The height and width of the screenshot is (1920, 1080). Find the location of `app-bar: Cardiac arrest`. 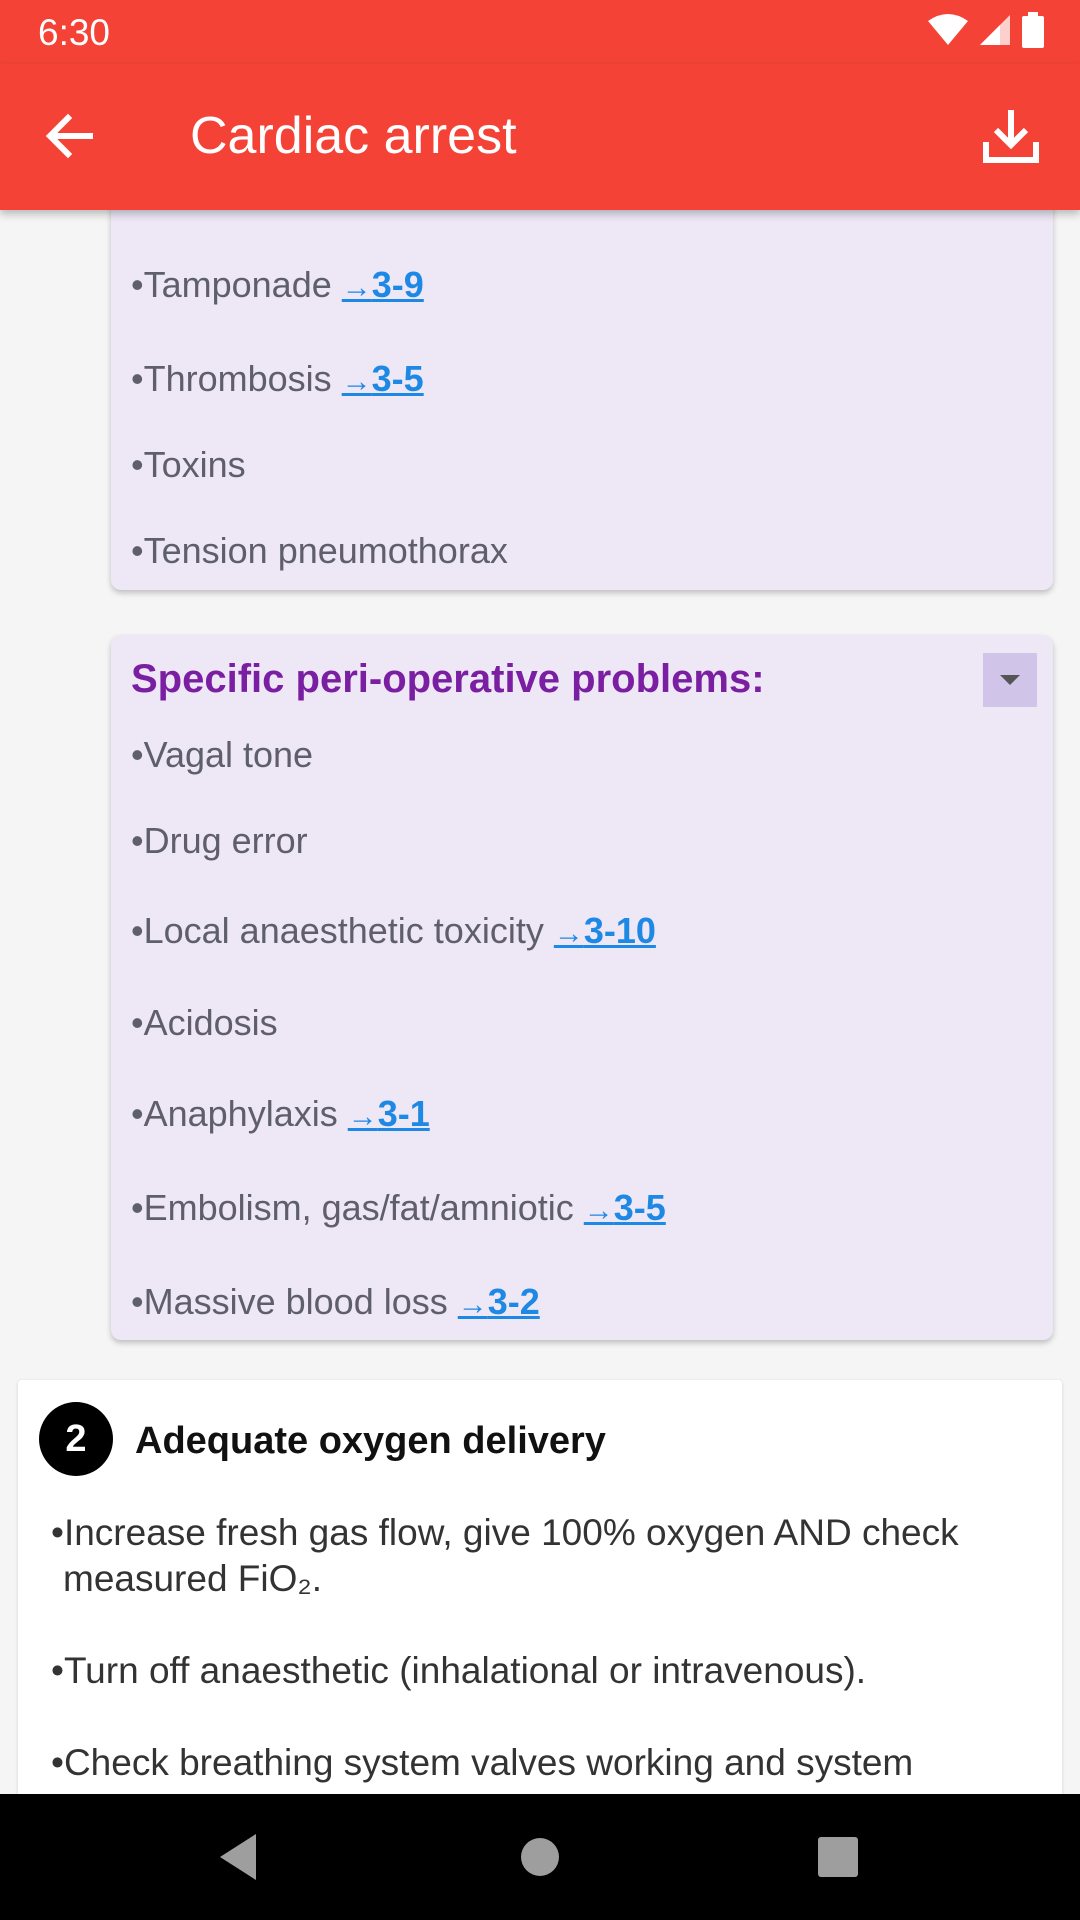

app-bar: Cardiac arrest is located at coordinates (540, 137).